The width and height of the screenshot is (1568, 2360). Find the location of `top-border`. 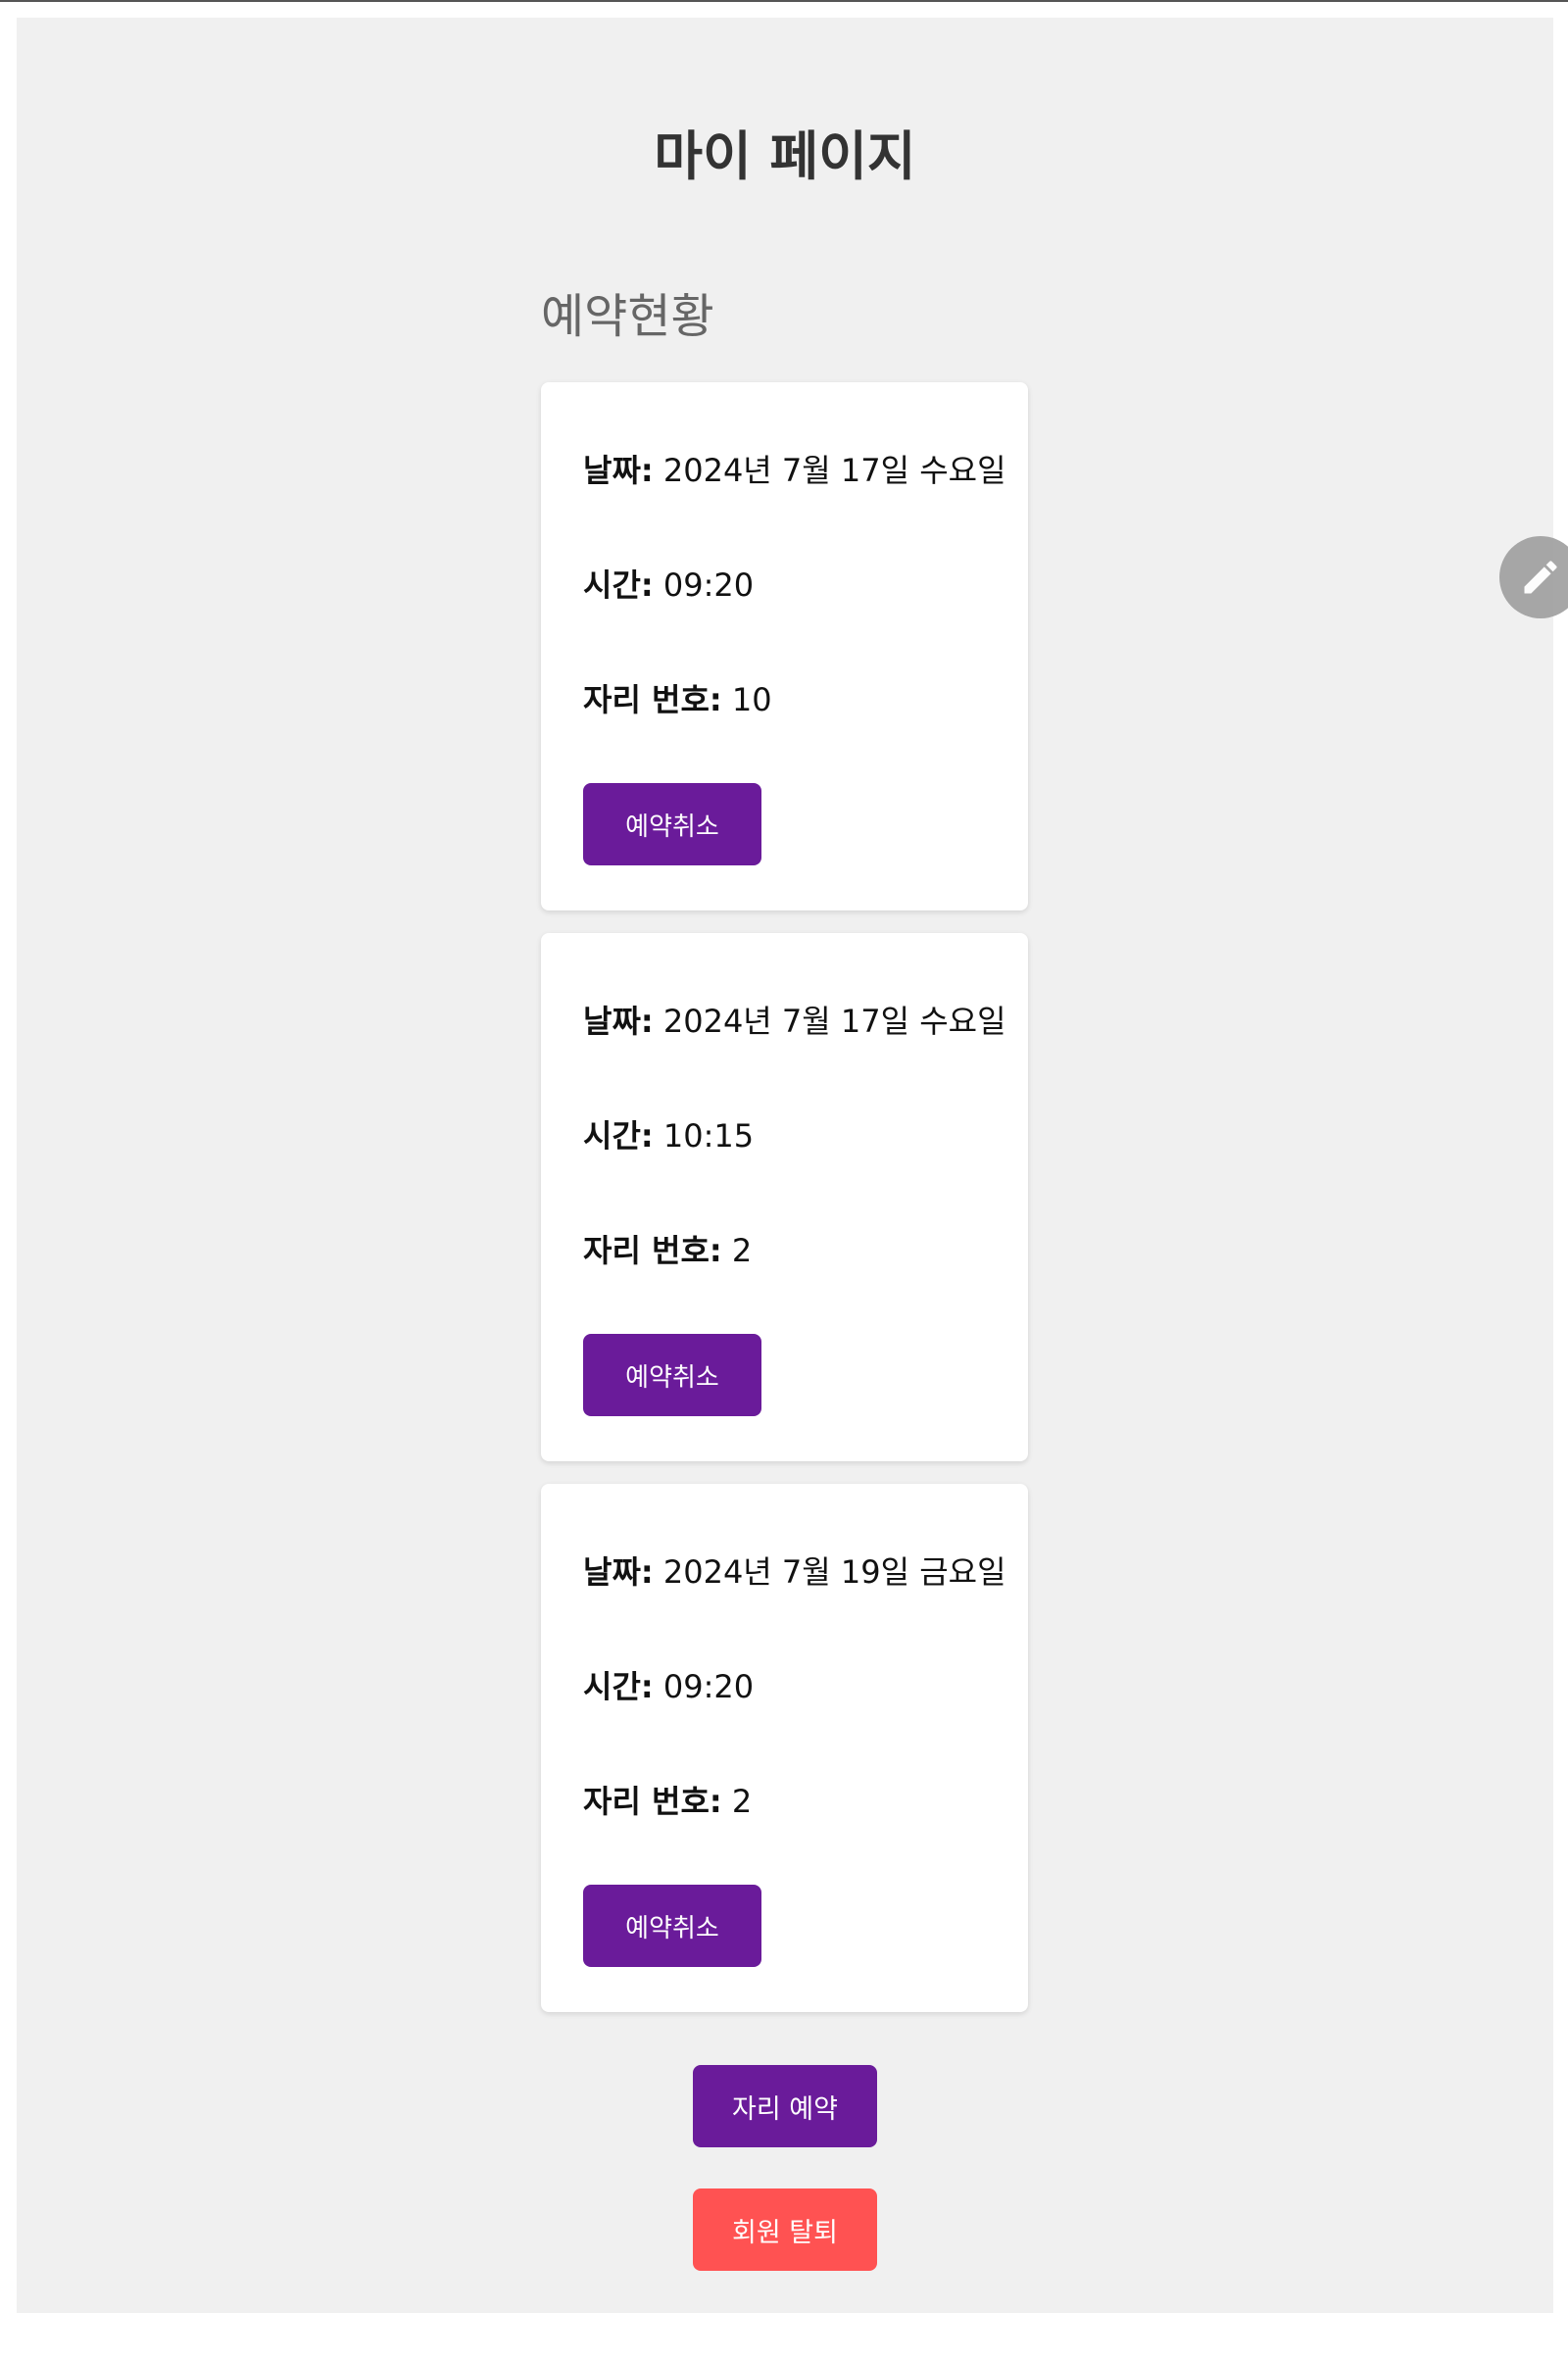

top-border is located at coordinates (784, 1).